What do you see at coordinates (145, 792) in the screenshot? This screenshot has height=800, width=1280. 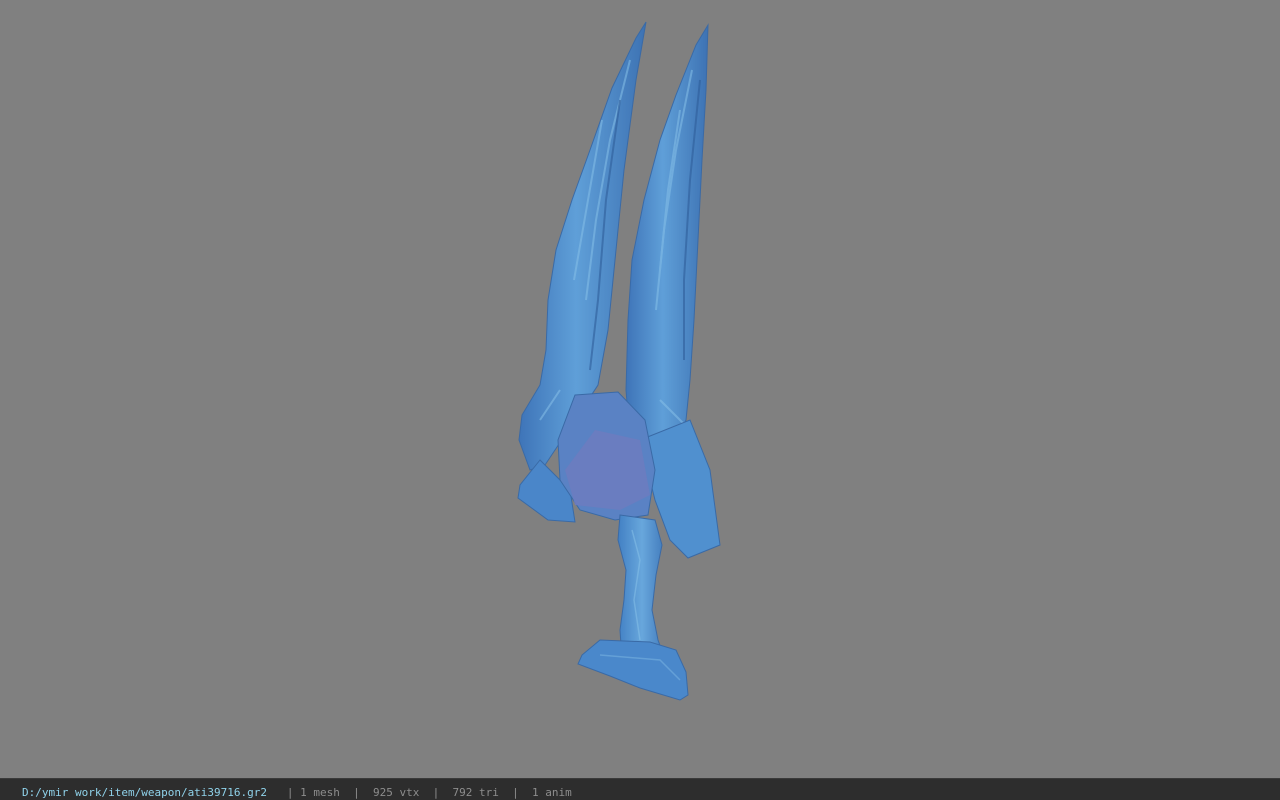 I see `file-path: D:/ymir work/item/weapon/ati39716.gr2` at bounding box center [145, 792].